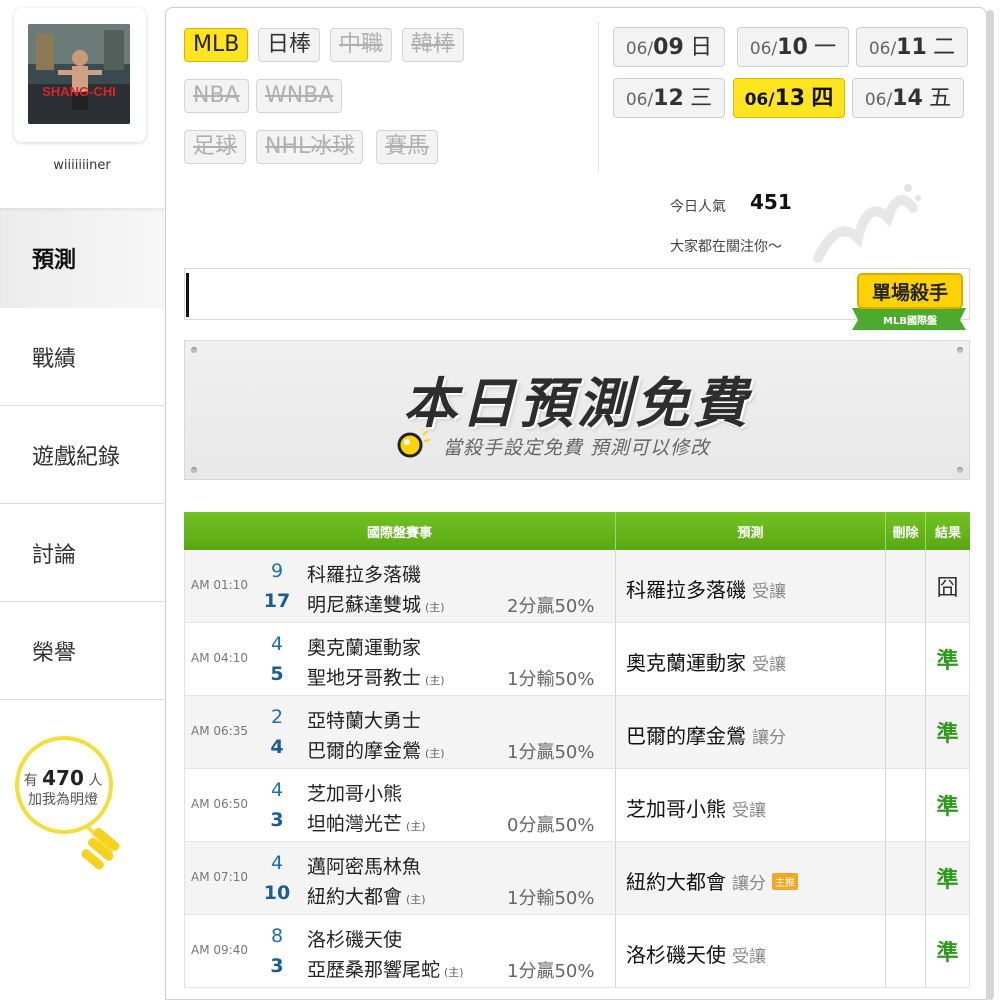 The height and width of the screenshot is (1000, 1001). I want to click on predicted-team: 巴爾的摩金鶯, so click(686, 736).